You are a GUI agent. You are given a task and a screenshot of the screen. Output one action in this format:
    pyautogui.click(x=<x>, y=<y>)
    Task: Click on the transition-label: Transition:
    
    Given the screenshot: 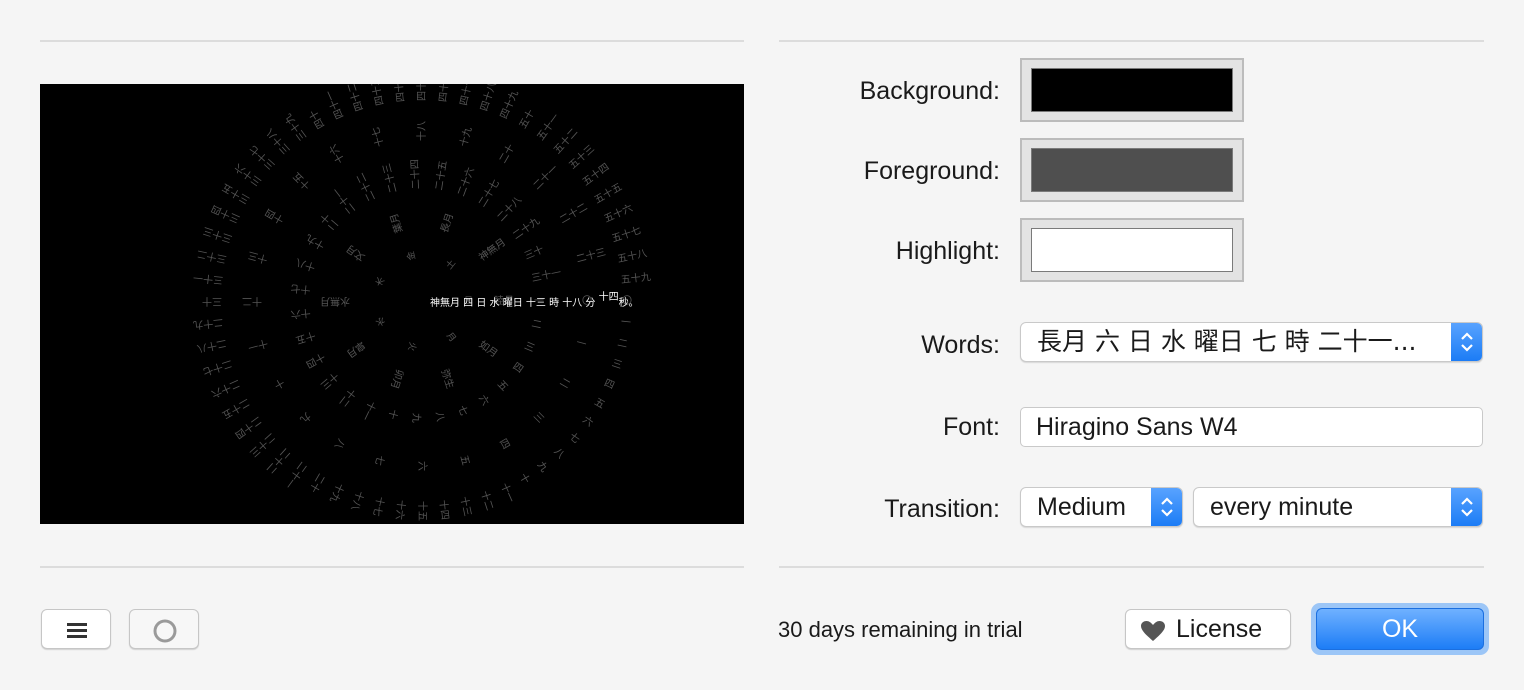 What is the action you would take?
    pyautogui.click(x=942, y=509)
    